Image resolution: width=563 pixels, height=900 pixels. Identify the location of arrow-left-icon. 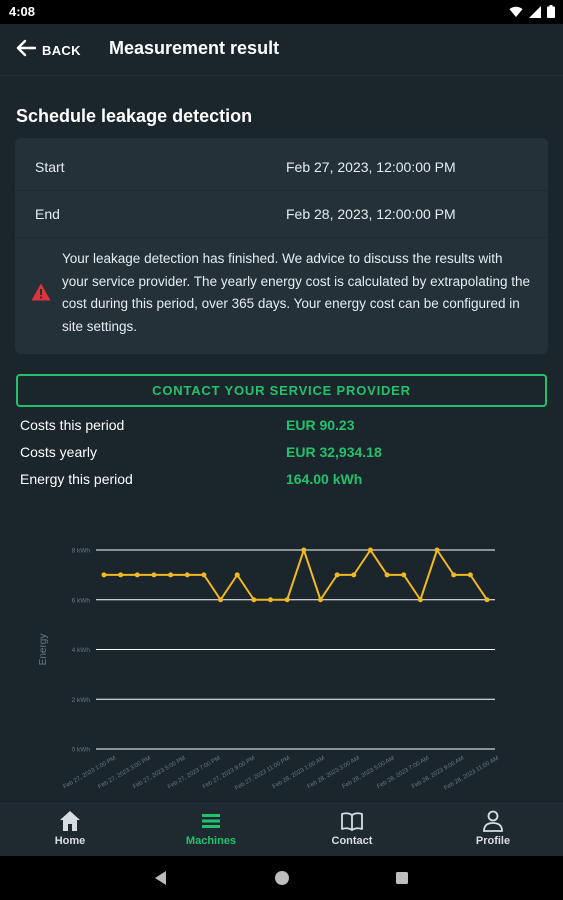
(26, 50).